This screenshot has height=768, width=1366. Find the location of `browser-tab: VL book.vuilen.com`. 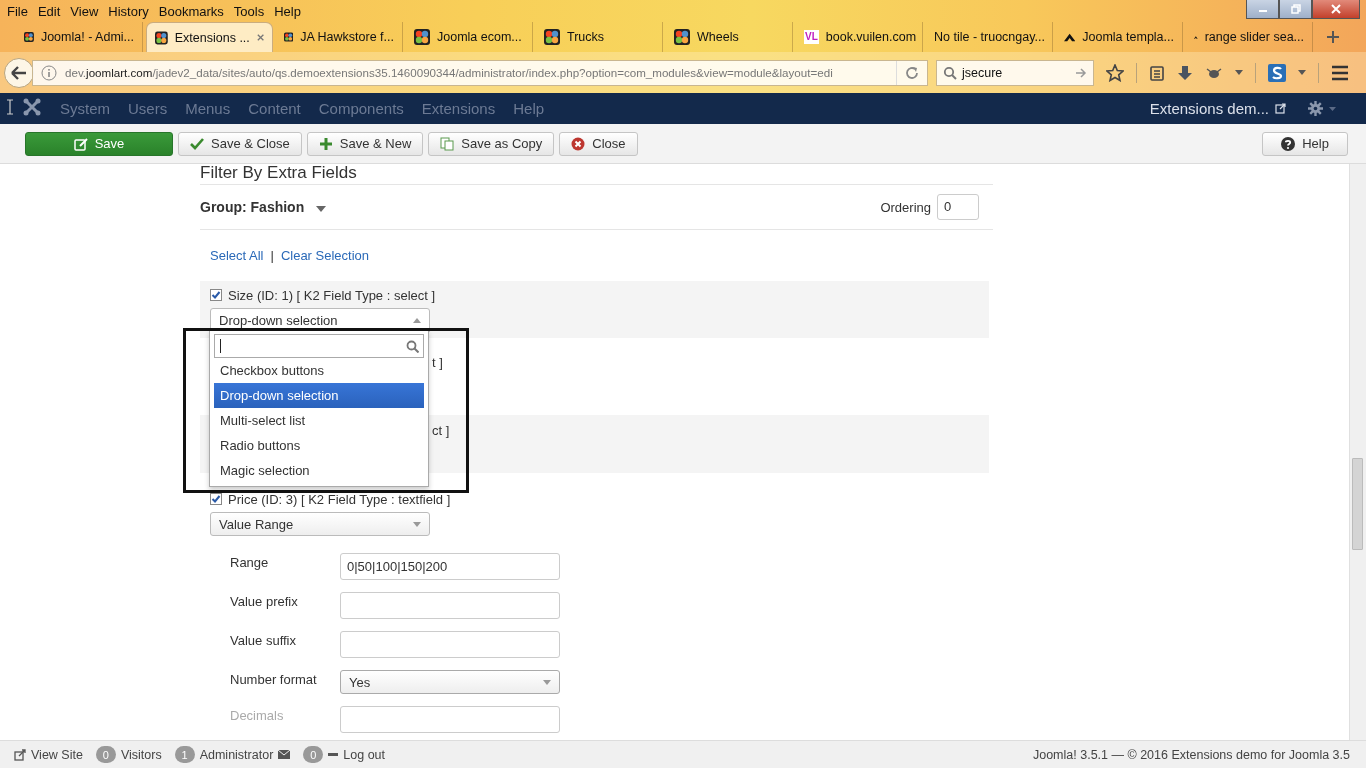

browser-tab: VL book.vuilen.com is located at coordinates (859, 37).